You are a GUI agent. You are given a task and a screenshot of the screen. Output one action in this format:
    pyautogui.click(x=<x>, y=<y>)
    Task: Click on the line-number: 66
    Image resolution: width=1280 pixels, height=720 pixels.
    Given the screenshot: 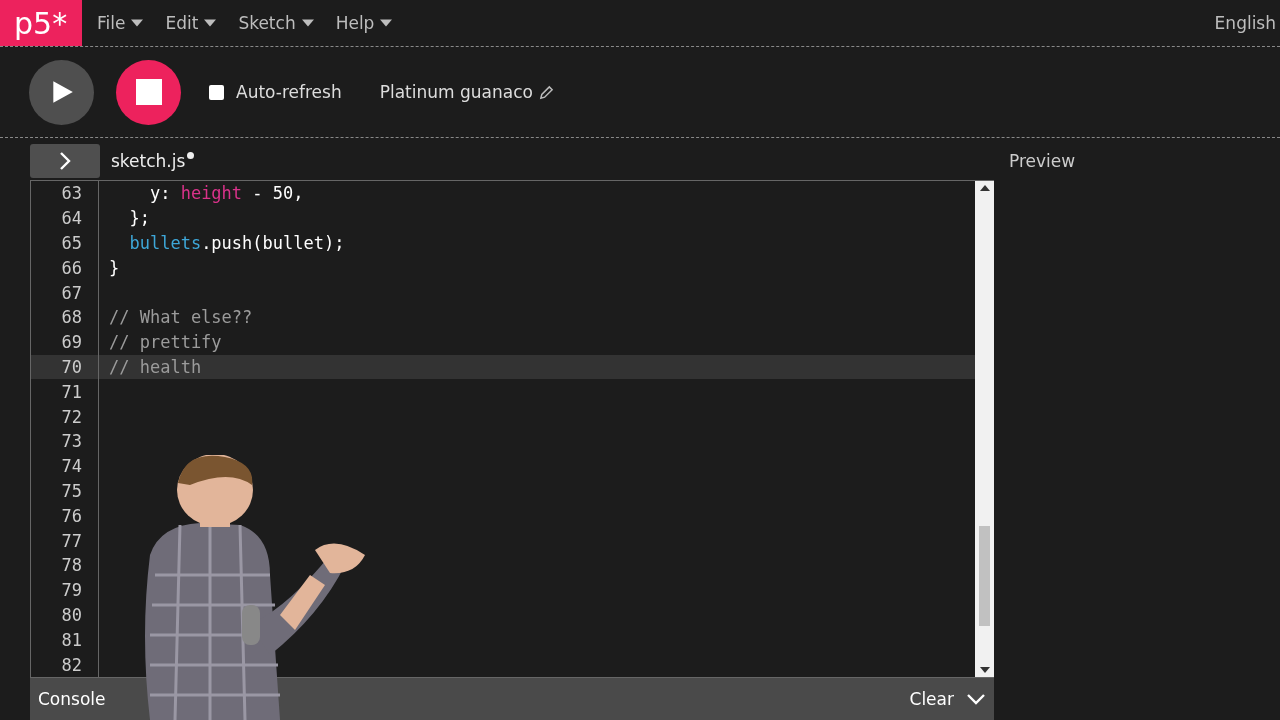 What is the action you would take?
    pyautogui.click(x=65, y=268)
    